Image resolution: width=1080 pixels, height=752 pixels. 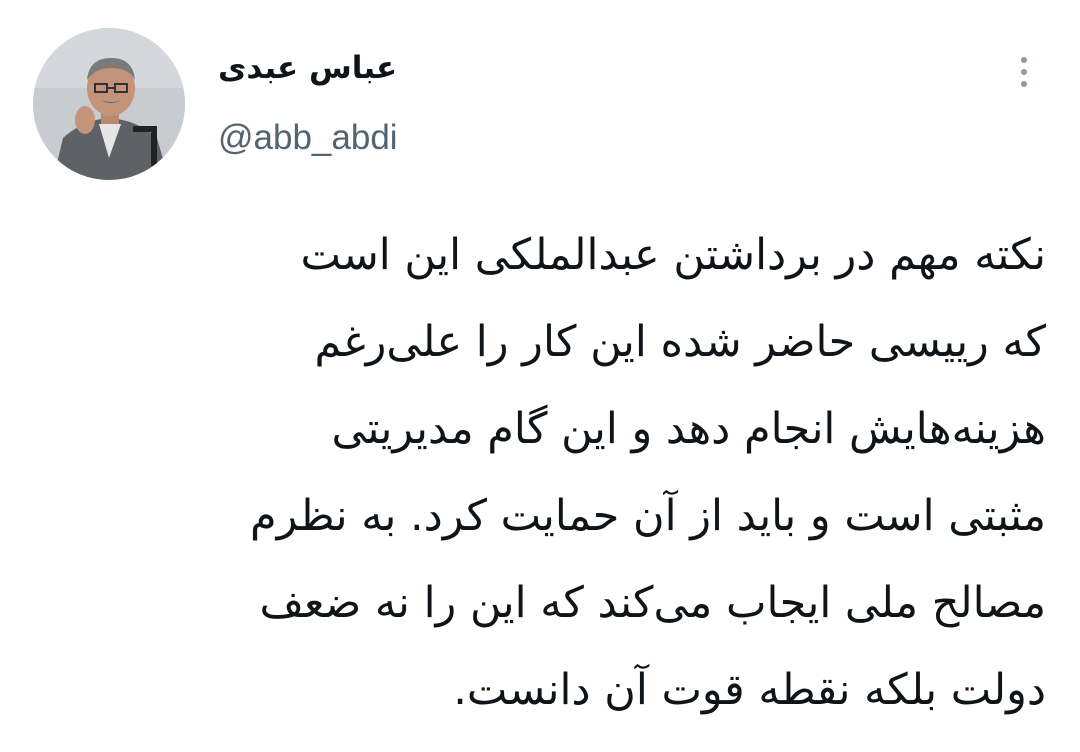 I want to click on tweet-text-line: مصالح ملی ایجاب می‌کند که این را نه ضعف, so click(x=652, y=603).